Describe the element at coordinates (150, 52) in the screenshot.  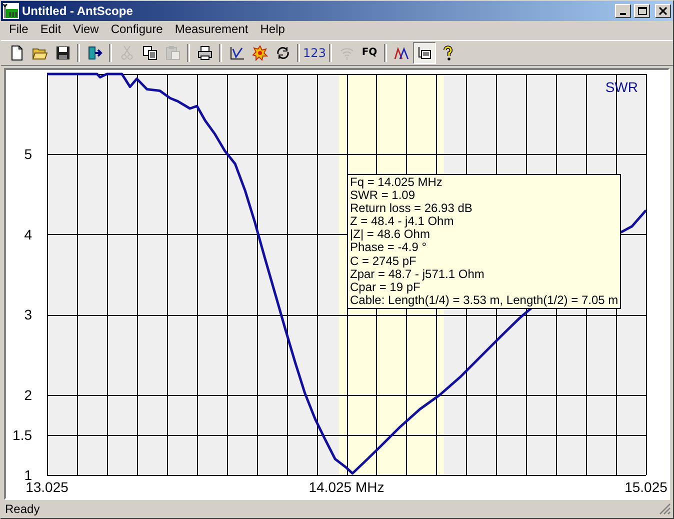
I see `copy-icon` at that location.